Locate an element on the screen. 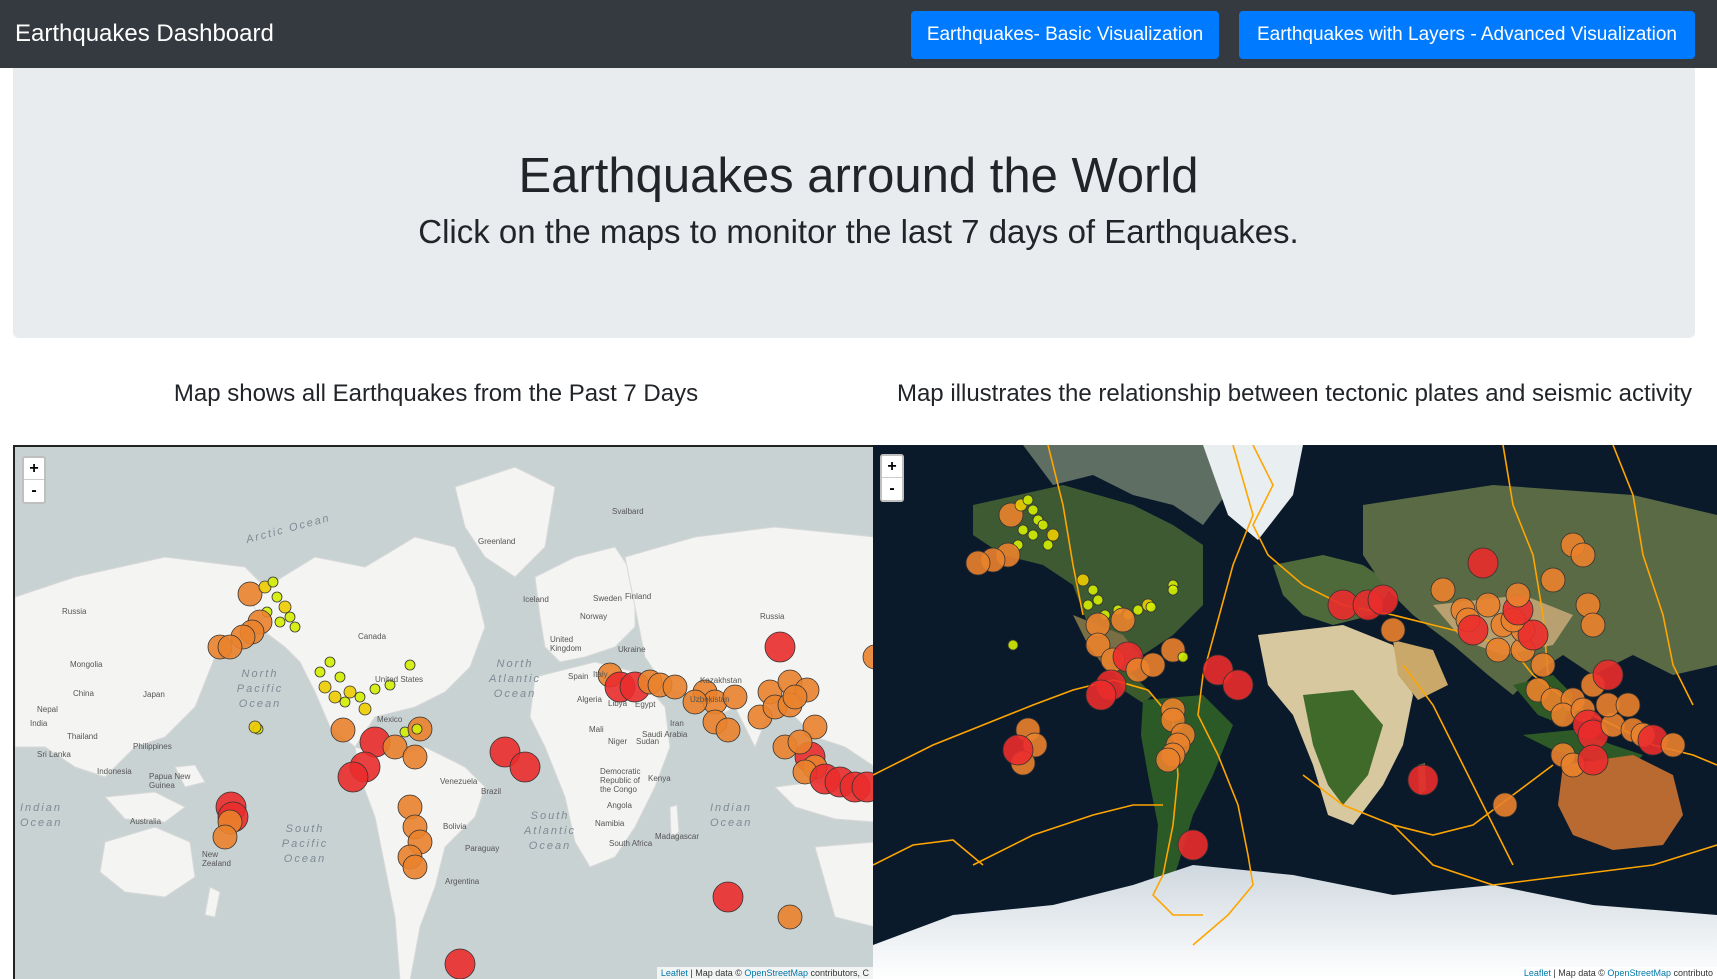 Image resolution: width=1717 pixels, height=979 pixels. place-label: United Kingdom is located at coordinates (566, 644).